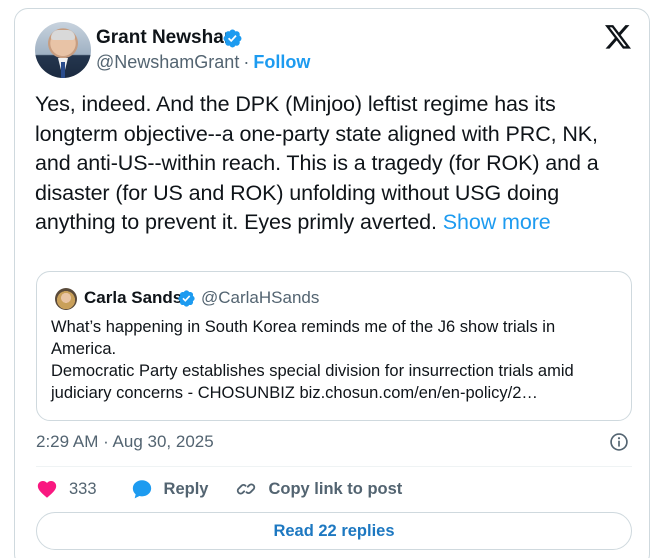 The height and width of the screenshot is (558, 650). I want to click on reply-button: Reply, so click(170, 489).